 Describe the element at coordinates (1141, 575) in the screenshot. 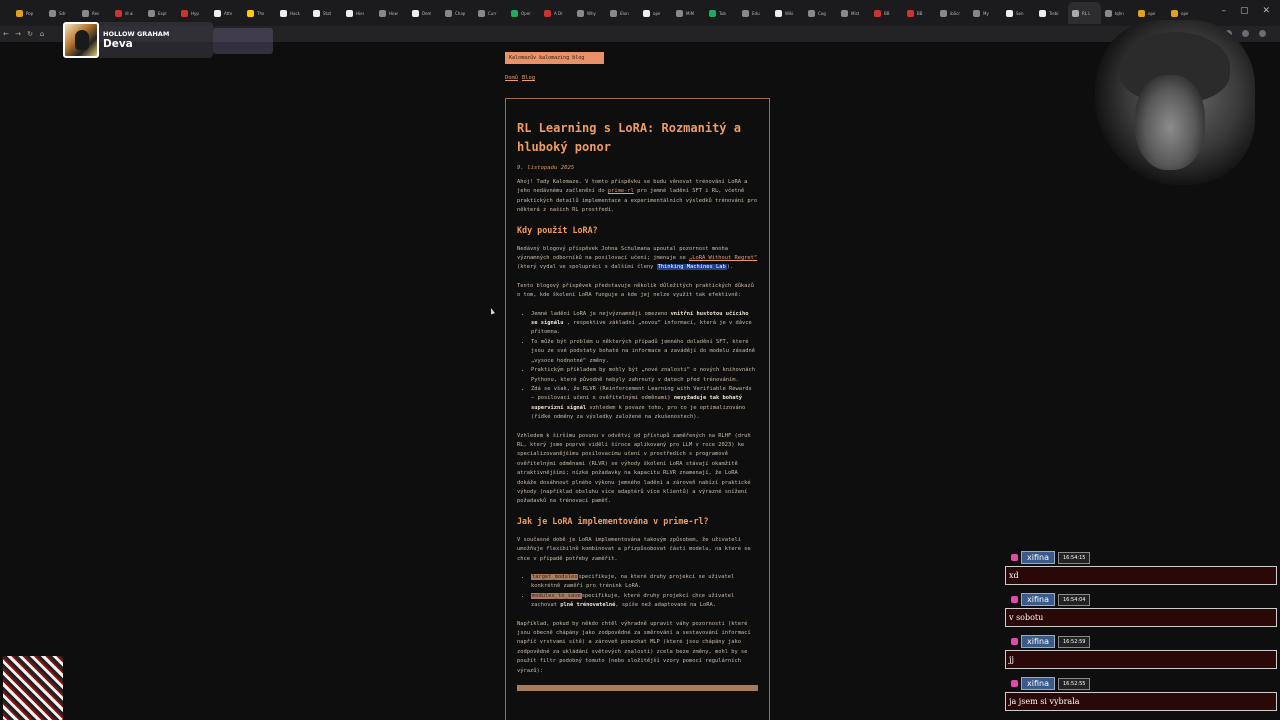

I see `chat-message-text: xd` at that location.